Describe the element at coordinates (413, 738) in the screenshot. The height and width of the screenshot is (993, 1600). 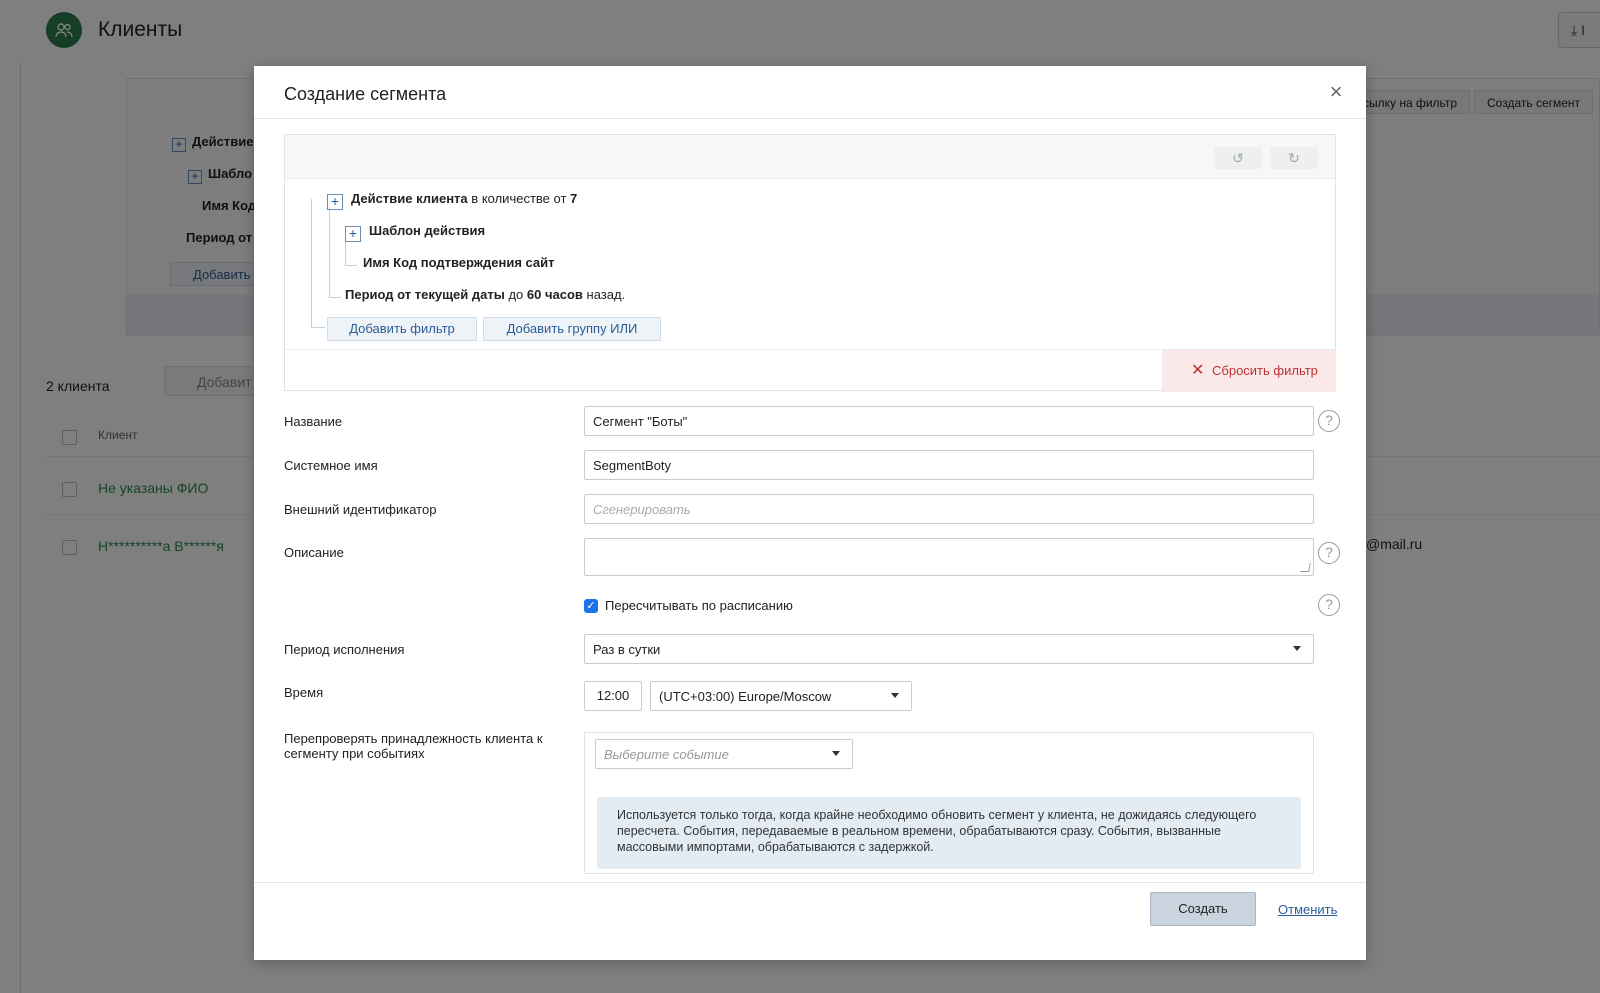
I see `recheck-label-line1: Перепроверять принадлежность клиента к` at that location.